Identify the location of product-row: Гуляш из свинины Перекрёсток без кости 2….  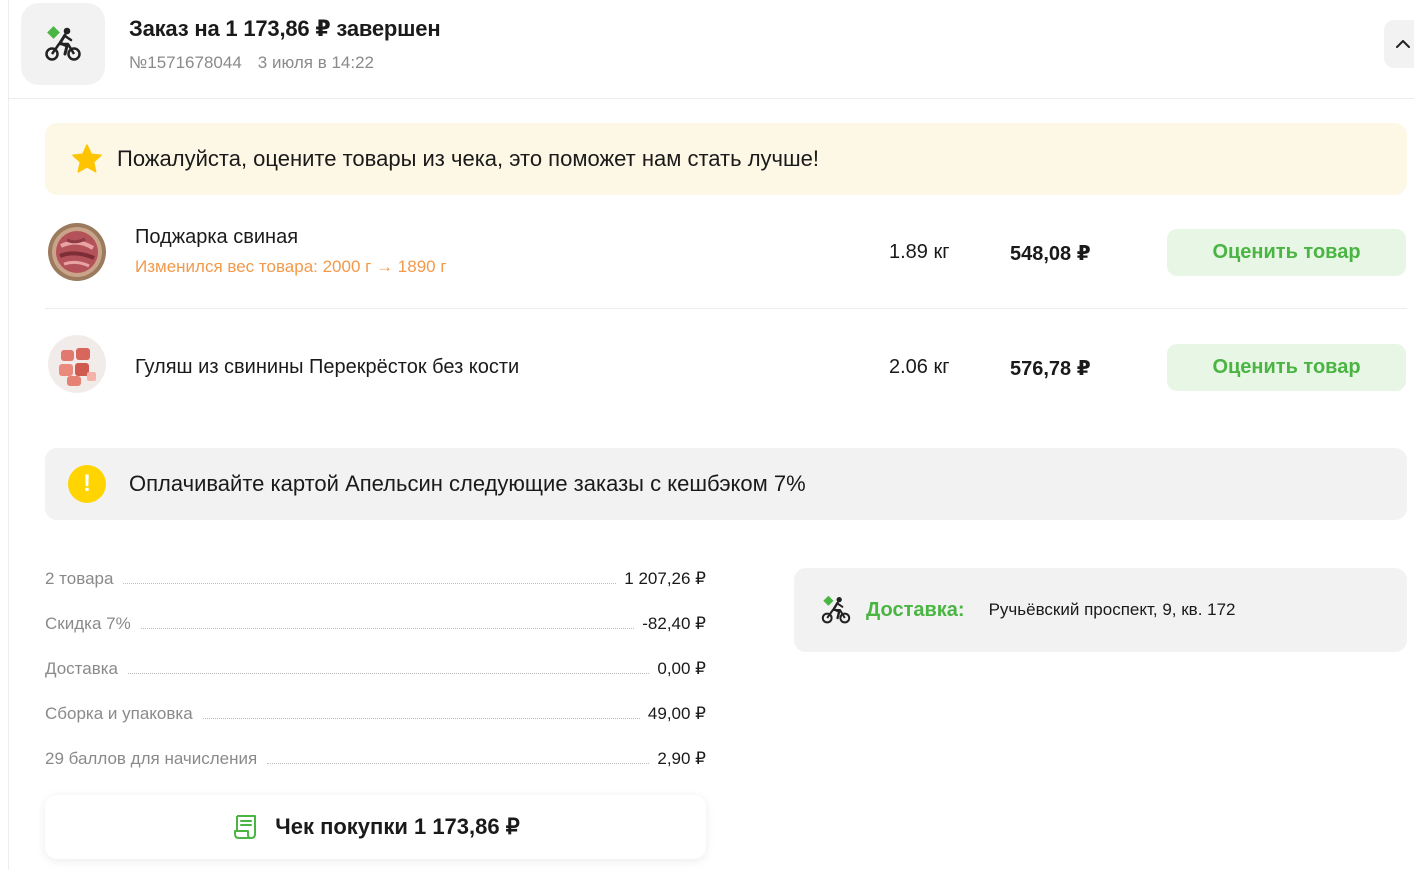
(726, 366).